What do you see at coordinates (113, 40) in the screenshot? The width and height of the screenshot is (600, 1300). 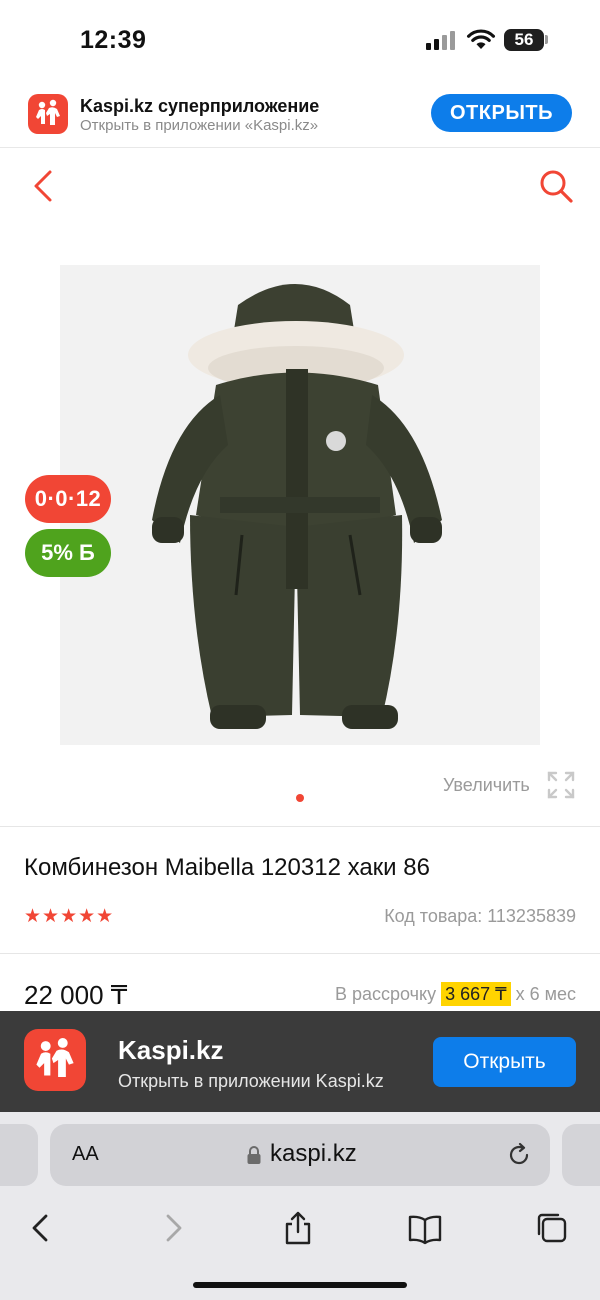 I see `status-time: 12:39` at bounding box center [113, 40].